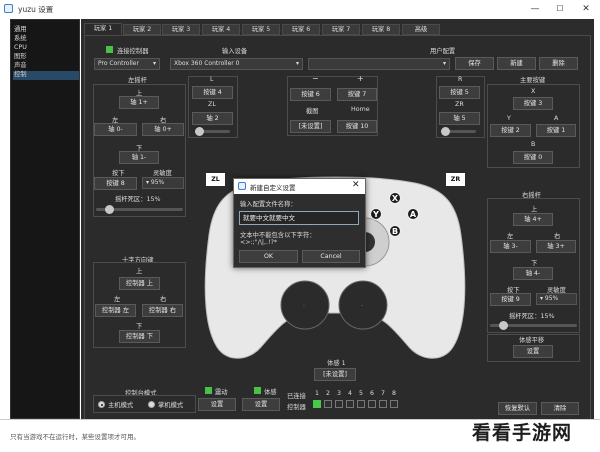 This screenshot has height=452, width=600. Describe the element at coordinates (301, 29) in the screenshot. I see `tab-player-6: 玩家 6` at that location.